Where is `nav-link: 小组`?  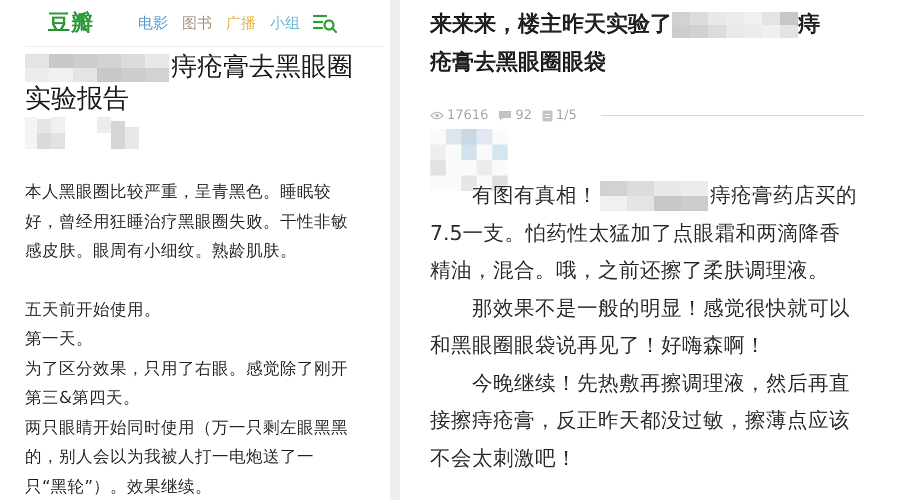 nav-link: 小组 is located at coordinates (285, 23).